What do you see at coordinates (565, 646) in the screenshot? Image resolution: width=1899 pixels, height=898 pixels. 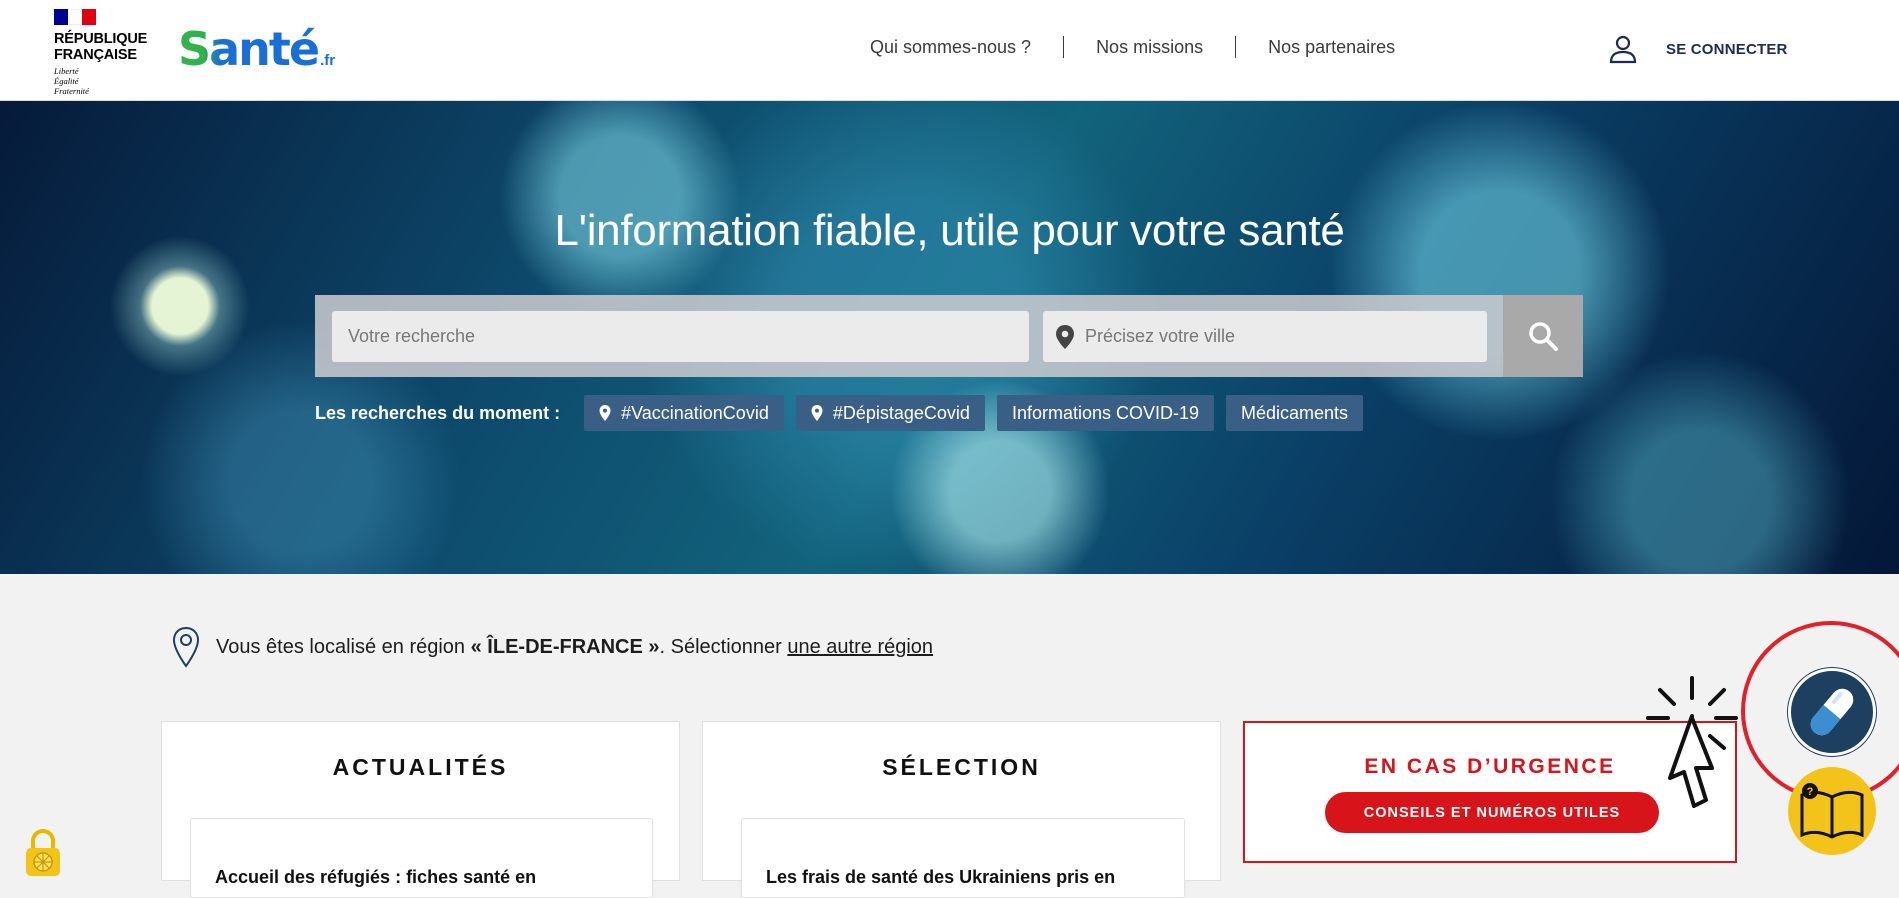 I see `region-name: « ÎLE-DE-FRANCE »` at bounding box center [565, 646].